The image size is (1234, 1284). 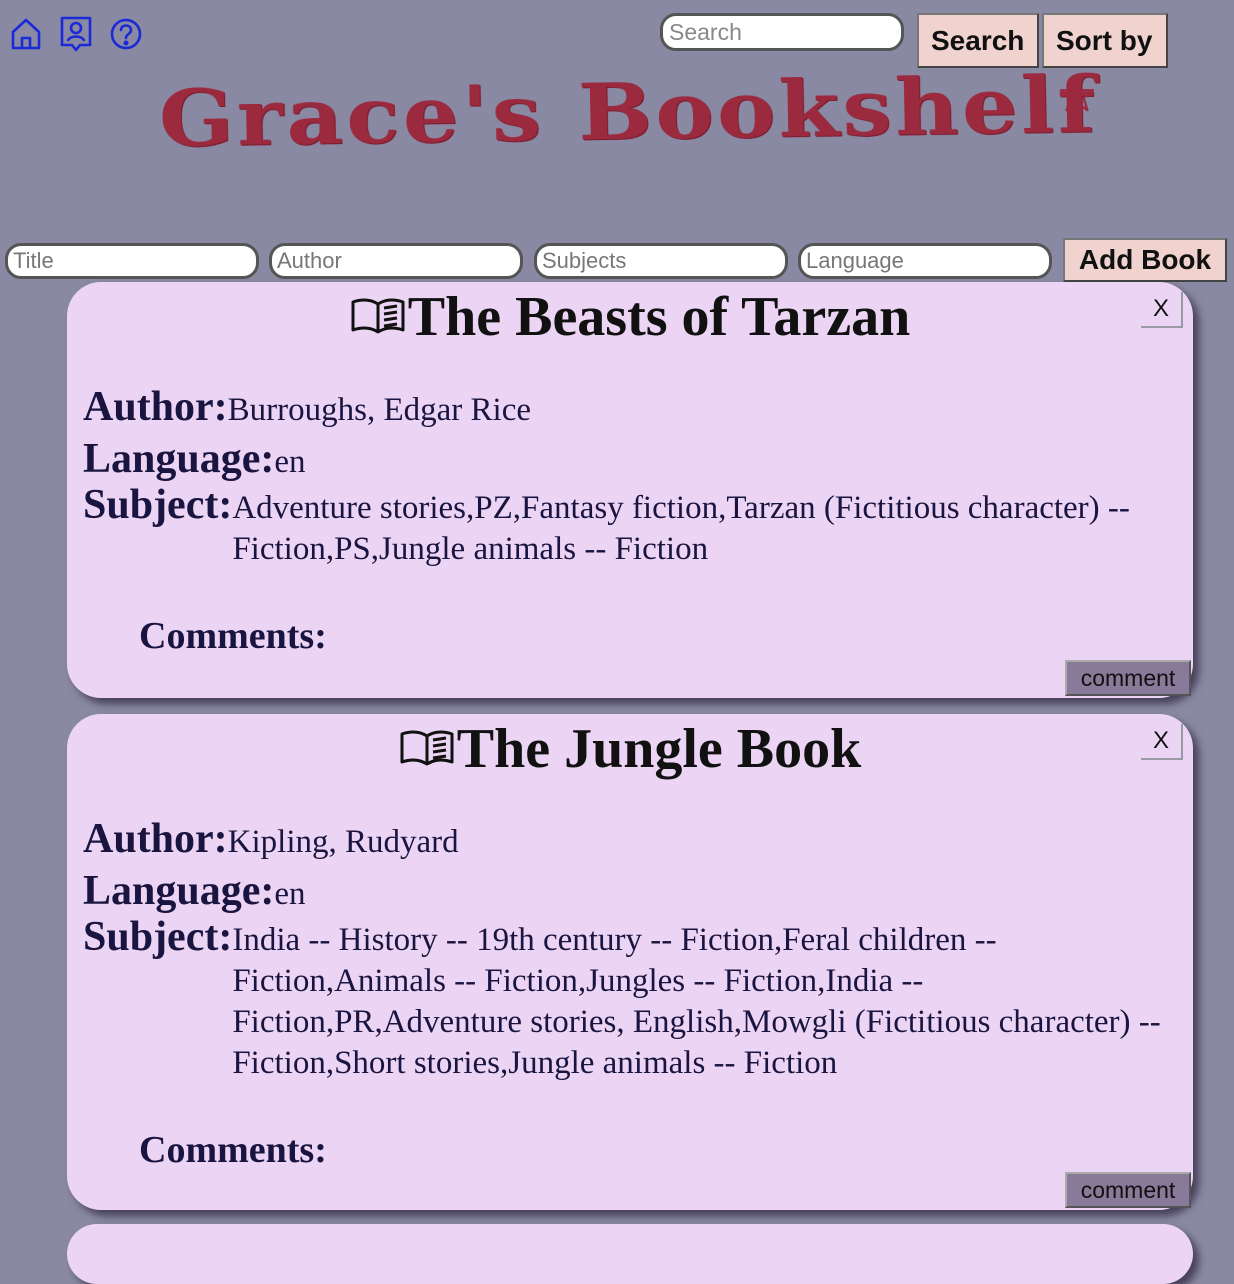 What do you see at coordinates (1077, 94) in the screenshot?
I see `star-icon` at bounding box center [1077, 94].